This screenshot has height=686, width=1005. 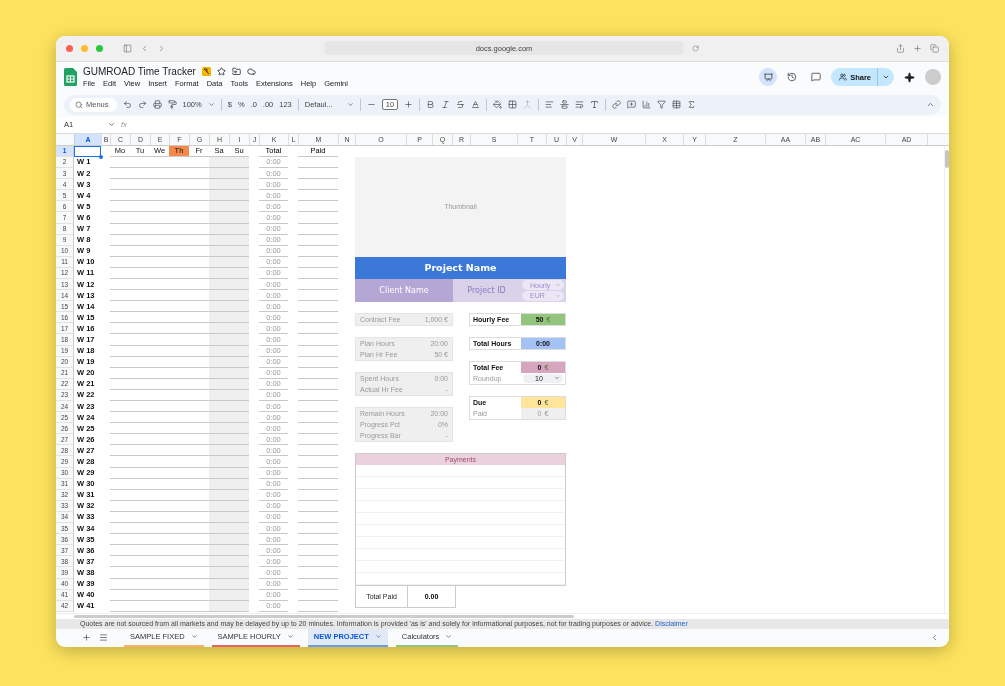 I want to click on project-name-banner: Project Name, so click(x=460, y=267).